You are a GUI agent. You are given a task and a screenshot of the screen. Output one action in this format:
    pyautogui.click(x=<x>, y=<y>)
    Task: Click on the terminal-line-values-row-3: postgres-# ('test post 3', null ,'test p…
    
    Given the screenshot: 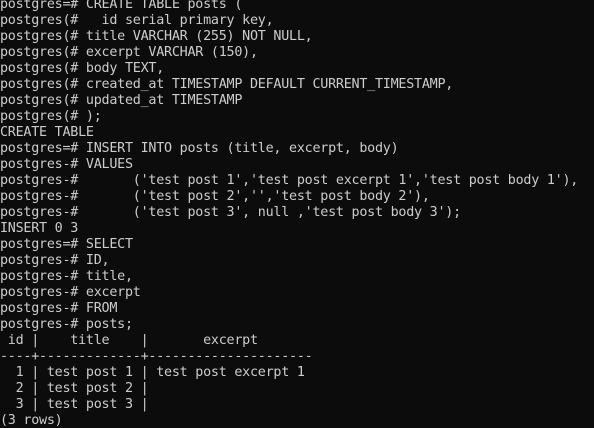 What is the action you would take?
    pyautogui.click(x=230, y=212)
    